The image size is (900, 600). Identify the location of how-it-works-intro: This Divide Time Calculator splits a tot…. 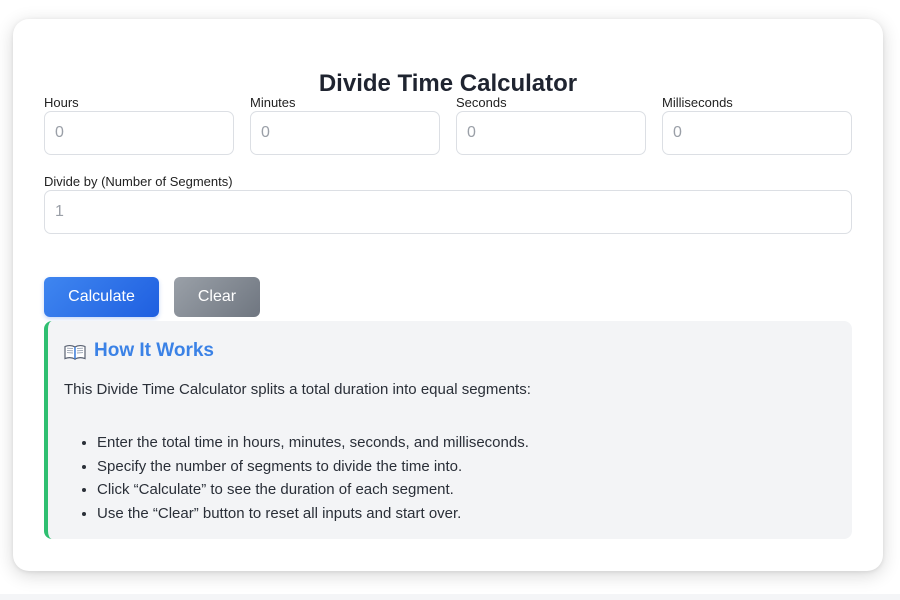
(297, 389).